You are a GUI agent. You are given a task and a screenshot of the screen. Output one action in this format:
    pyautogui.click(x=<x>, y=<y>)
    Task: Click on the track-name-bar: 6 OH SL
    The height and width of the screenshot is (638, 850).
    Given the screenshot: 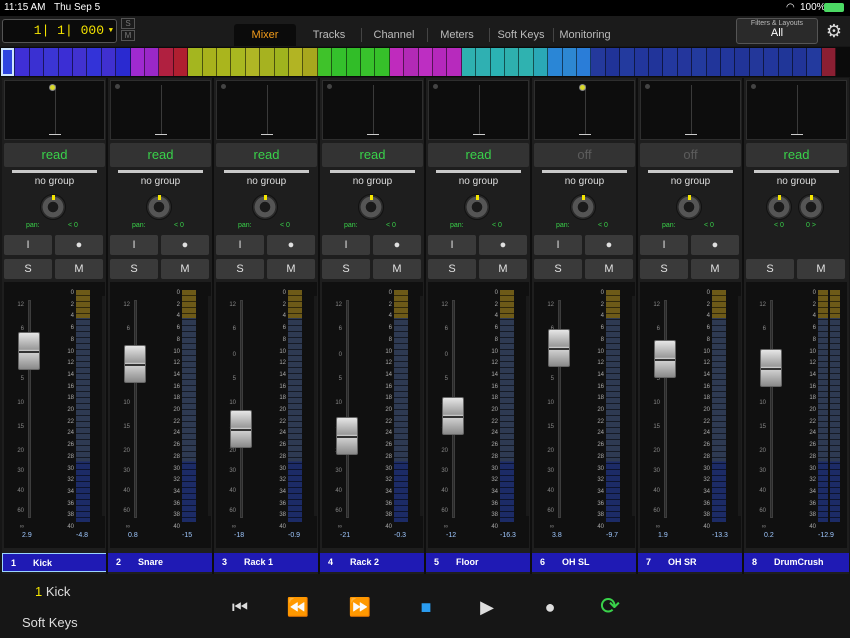 What is the action you would take?
    pyautogui.click(x=584, y=562)
    